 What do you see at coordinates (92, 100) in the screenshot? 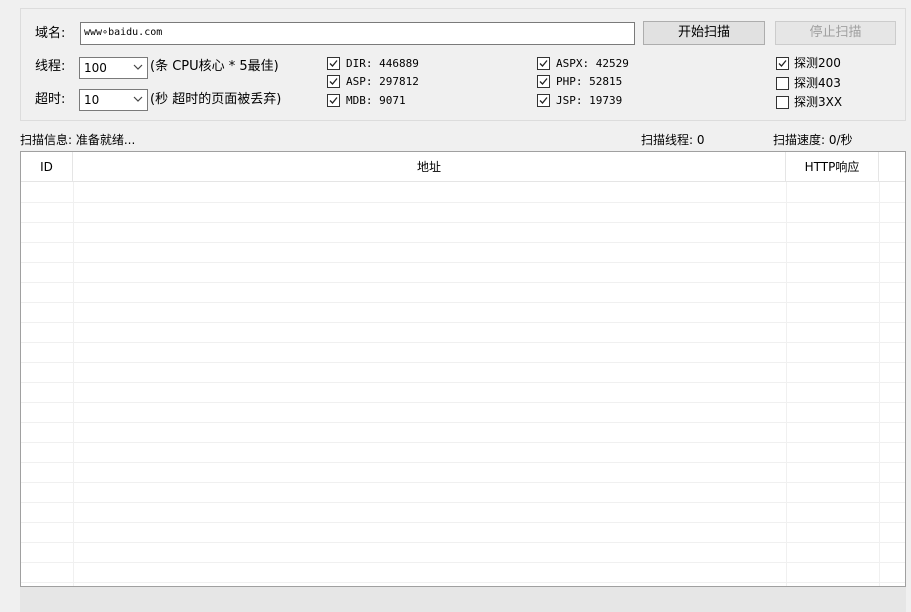
I see `timeout-select-value: 10` at bounding box center [92, 100].